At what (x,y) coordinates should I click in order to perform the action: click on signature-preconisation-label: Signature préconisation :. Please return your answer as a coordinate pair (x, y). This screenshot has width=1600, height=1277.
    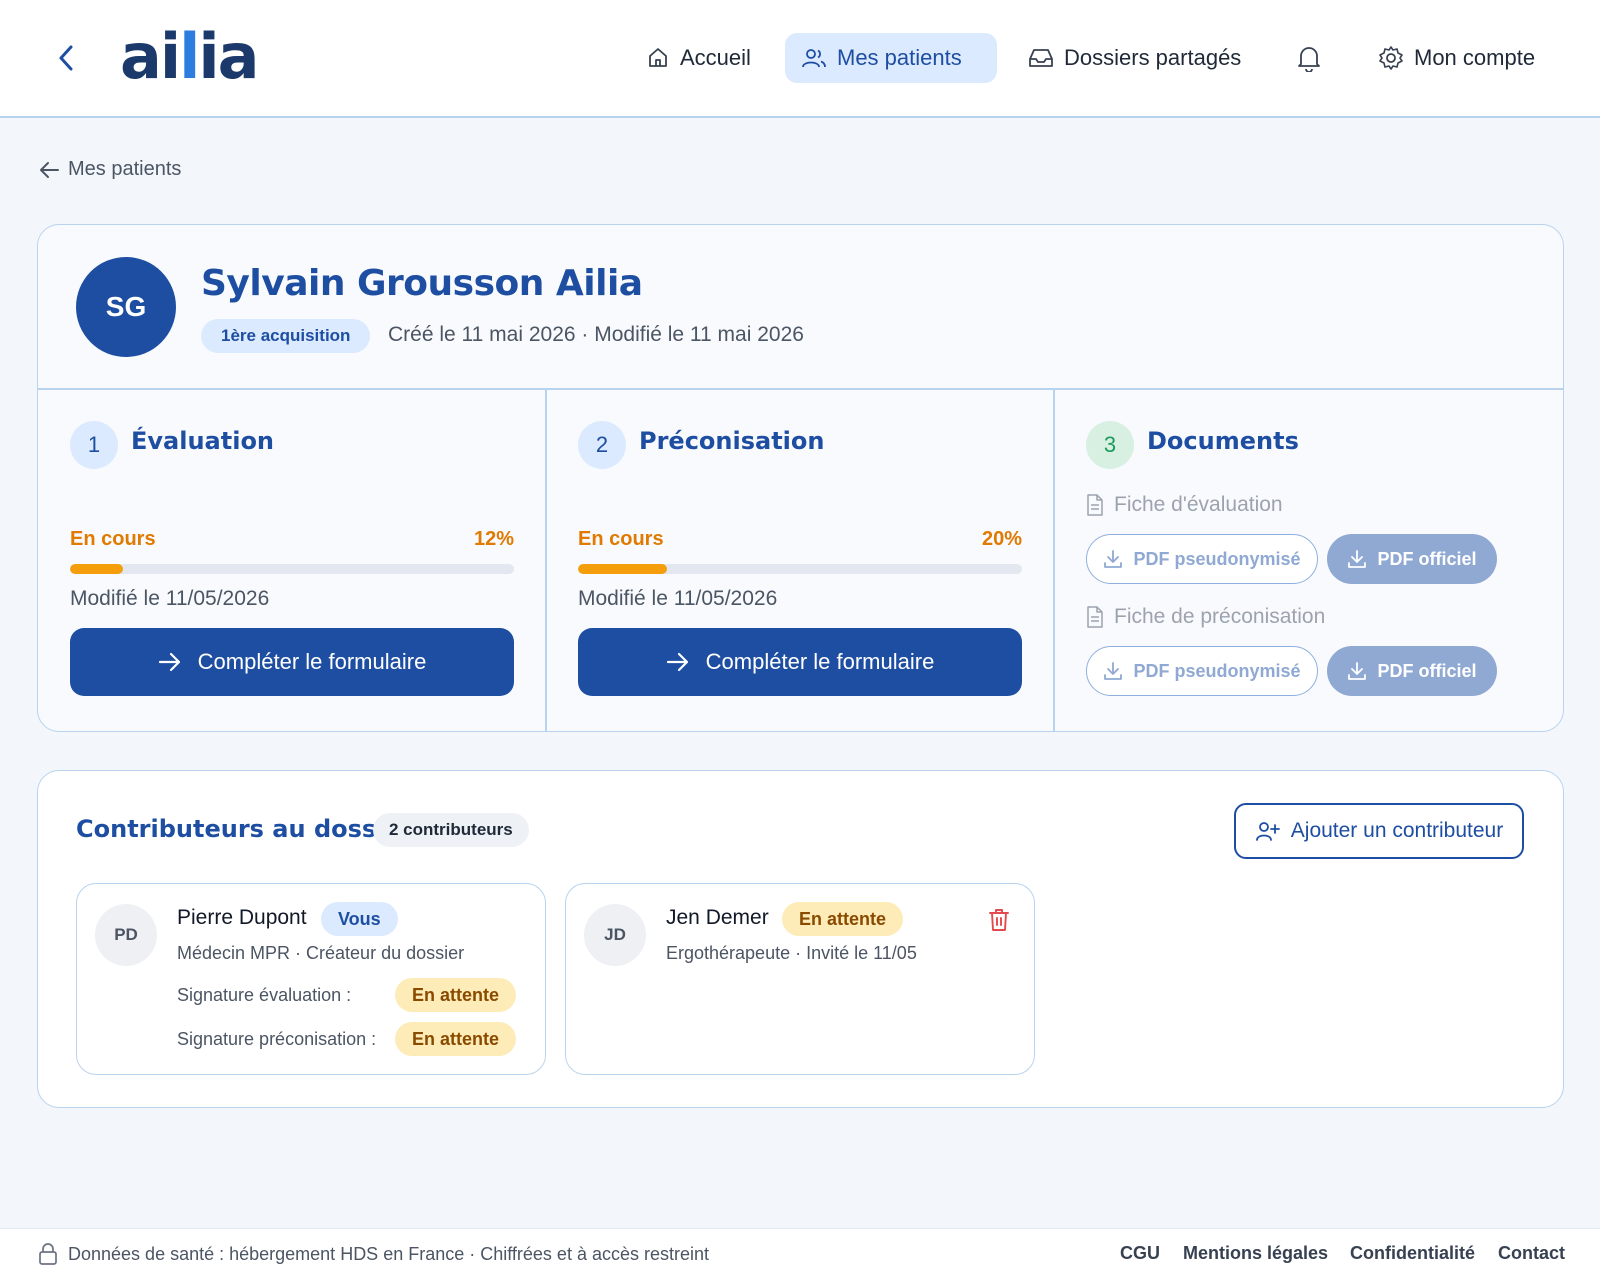
    Looking at the image, I should click on (277, 1039).